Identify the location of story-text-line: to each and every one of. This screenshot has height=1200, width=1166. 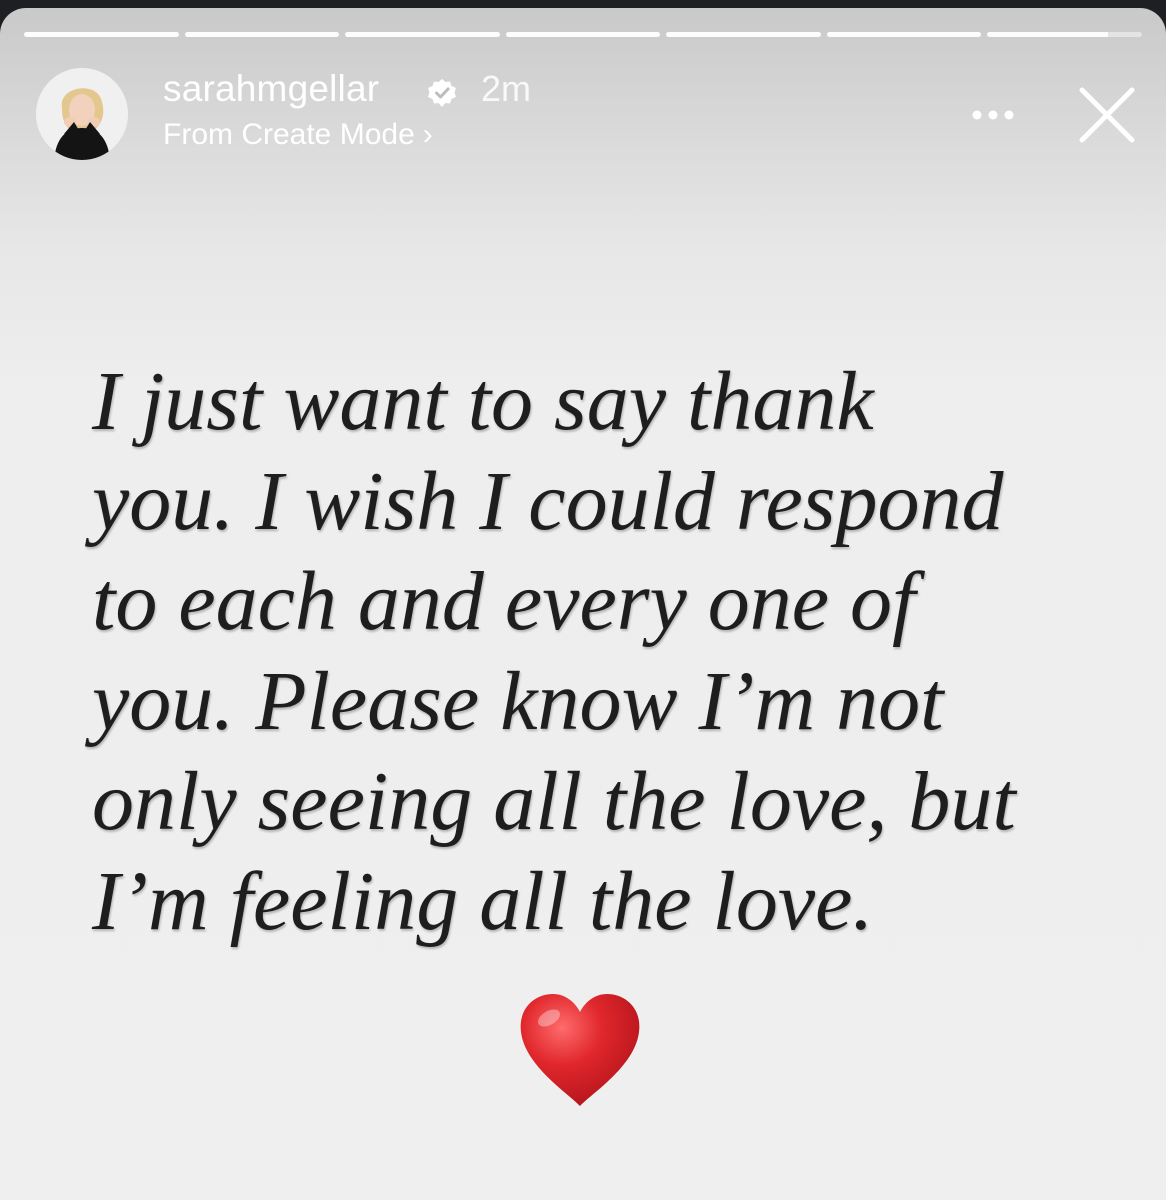
(504, 601).